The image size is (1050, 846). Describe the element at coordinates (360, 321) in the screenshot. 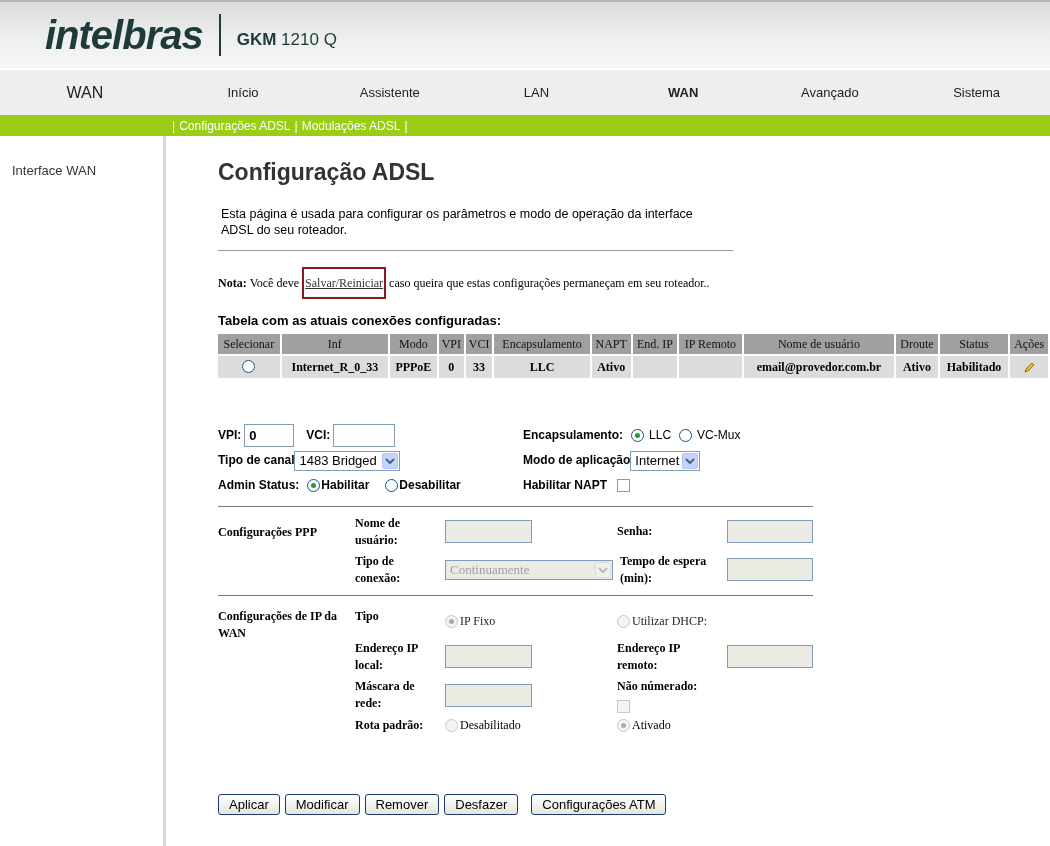

I see `table-title: Tabela com as atuais conexões configuradas:` at that location.